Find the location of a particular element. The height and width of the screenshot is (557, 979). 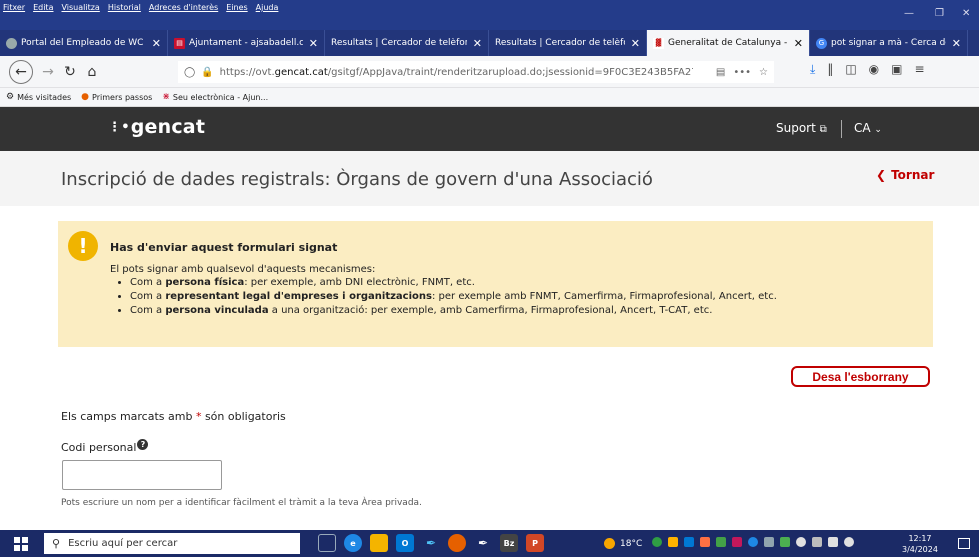

help-icon: ? is located at coordinates (143, 444).